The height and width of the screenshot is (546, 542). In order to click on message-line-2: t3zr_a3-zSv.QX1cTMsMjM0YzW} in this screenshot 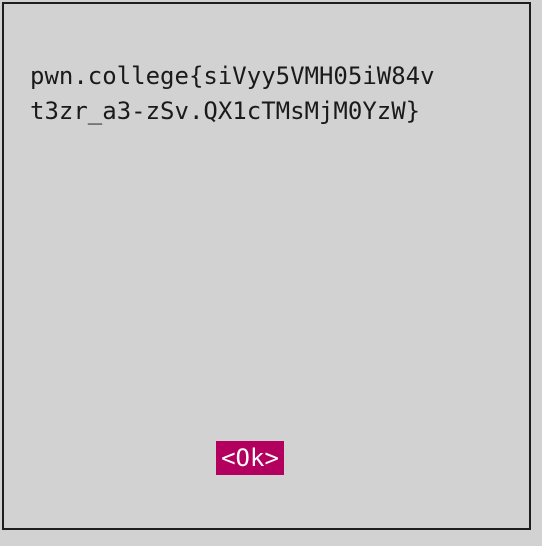, I will do `click(225, 111)`.